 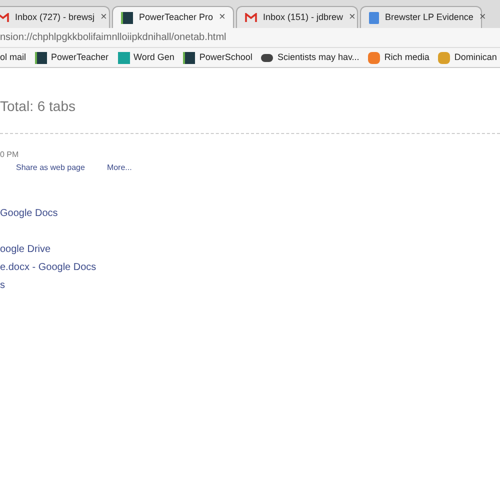 What do you see at coordinates (38, 106) in the screenshot?
I see `total-heading: Total: 6 tabs` at bounding box center [38, 106].